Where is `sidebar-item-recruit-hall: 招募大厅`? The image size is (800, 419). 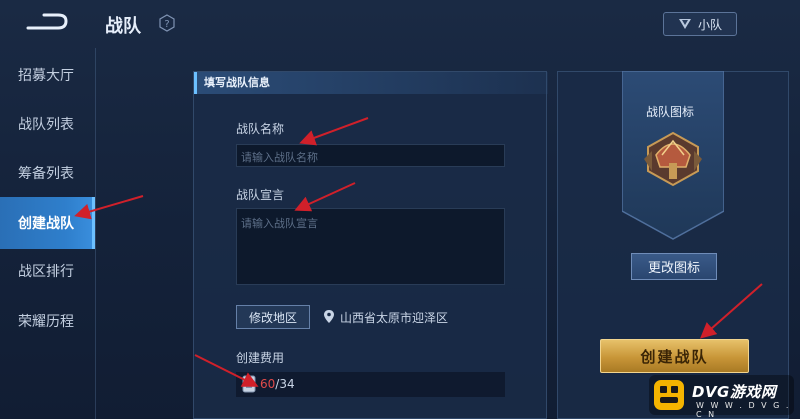
sidebar-item-recruit-hall: 招募大厅 is located at coordinates (47, 75).